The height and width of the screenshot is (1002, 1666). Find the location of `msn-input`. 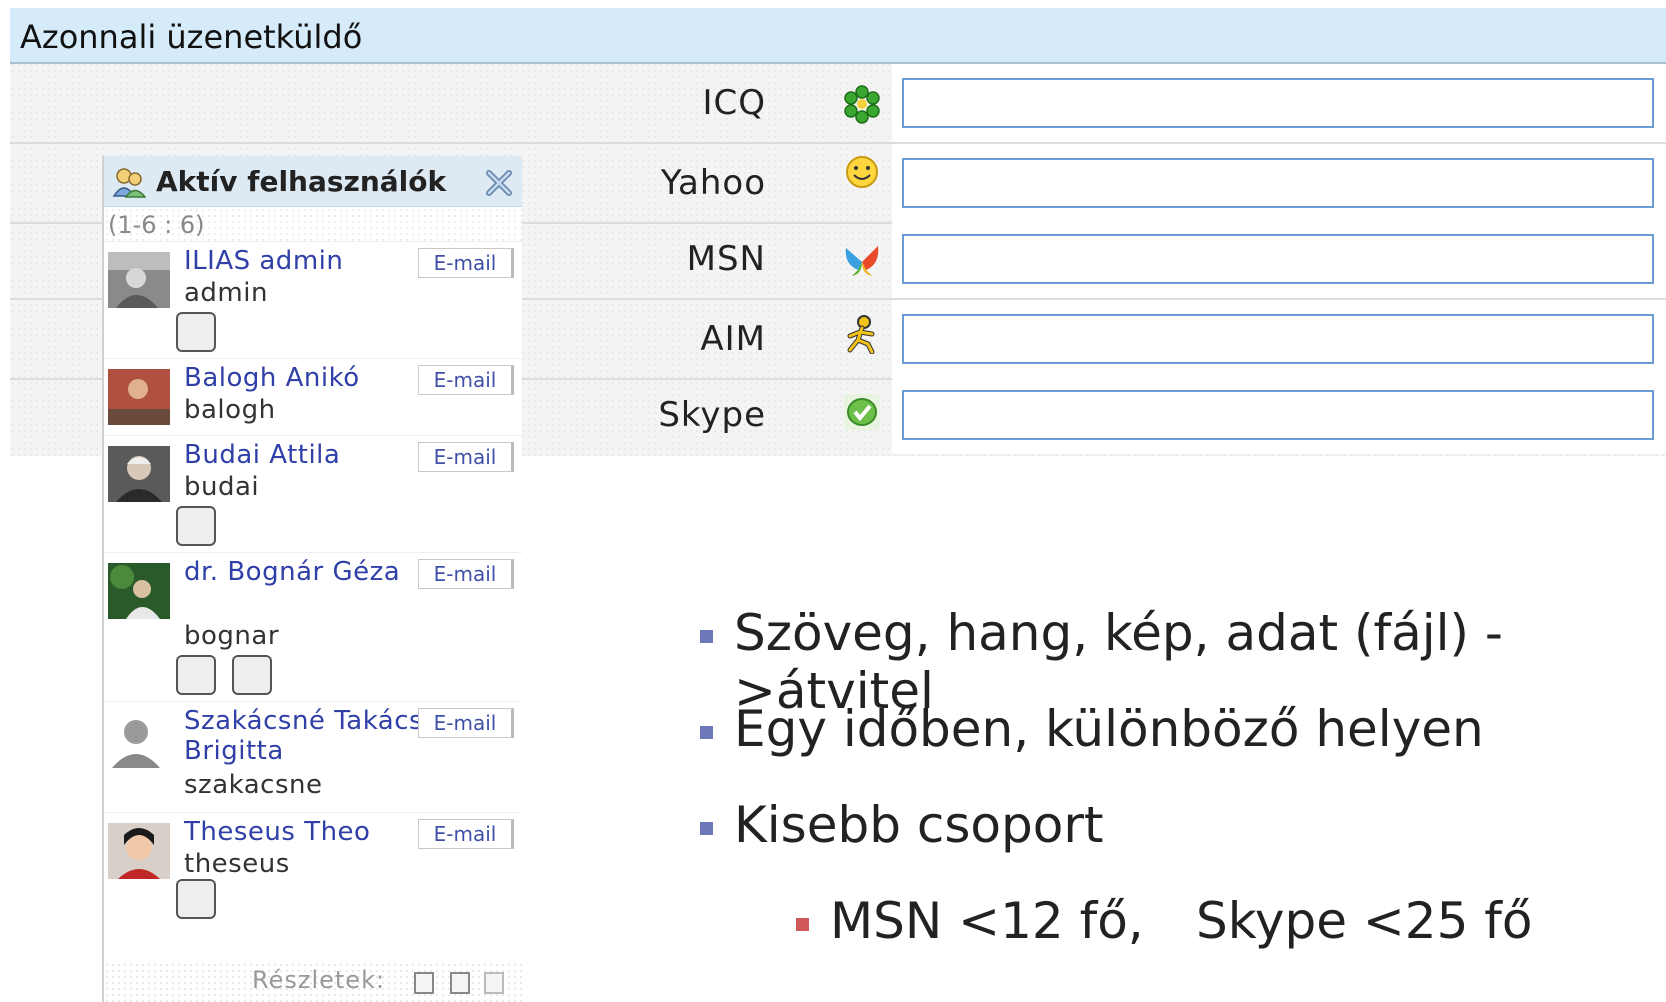

msn-input is located at coordinates (1278, 259).